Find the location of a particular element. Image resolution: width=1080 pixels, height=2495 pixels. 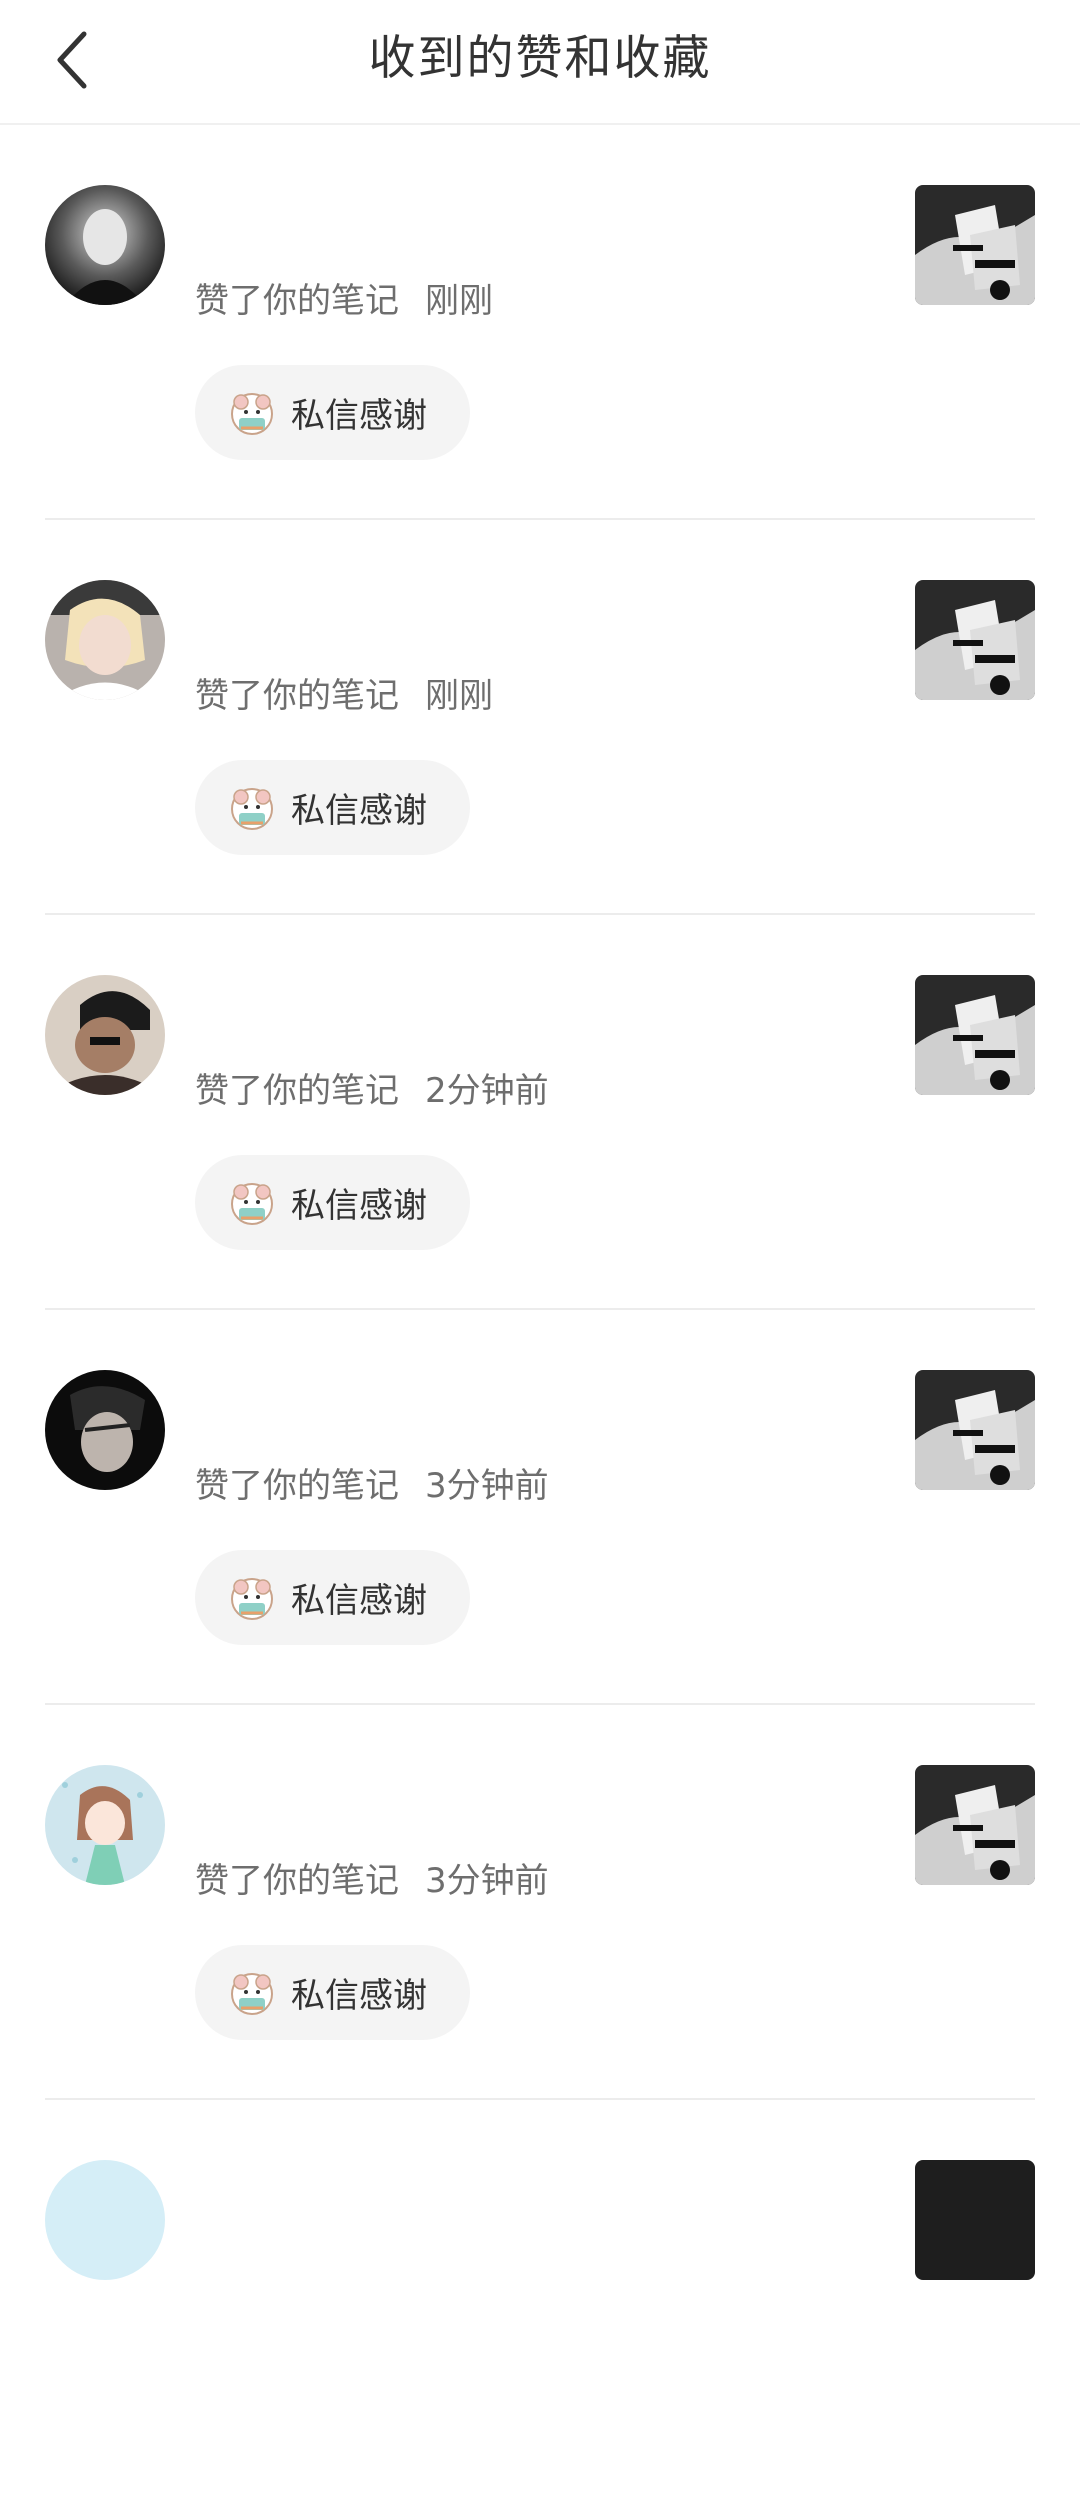

notification-text: 赞了你的笔记 2分钟前 is located at coordinates (372, 1087).